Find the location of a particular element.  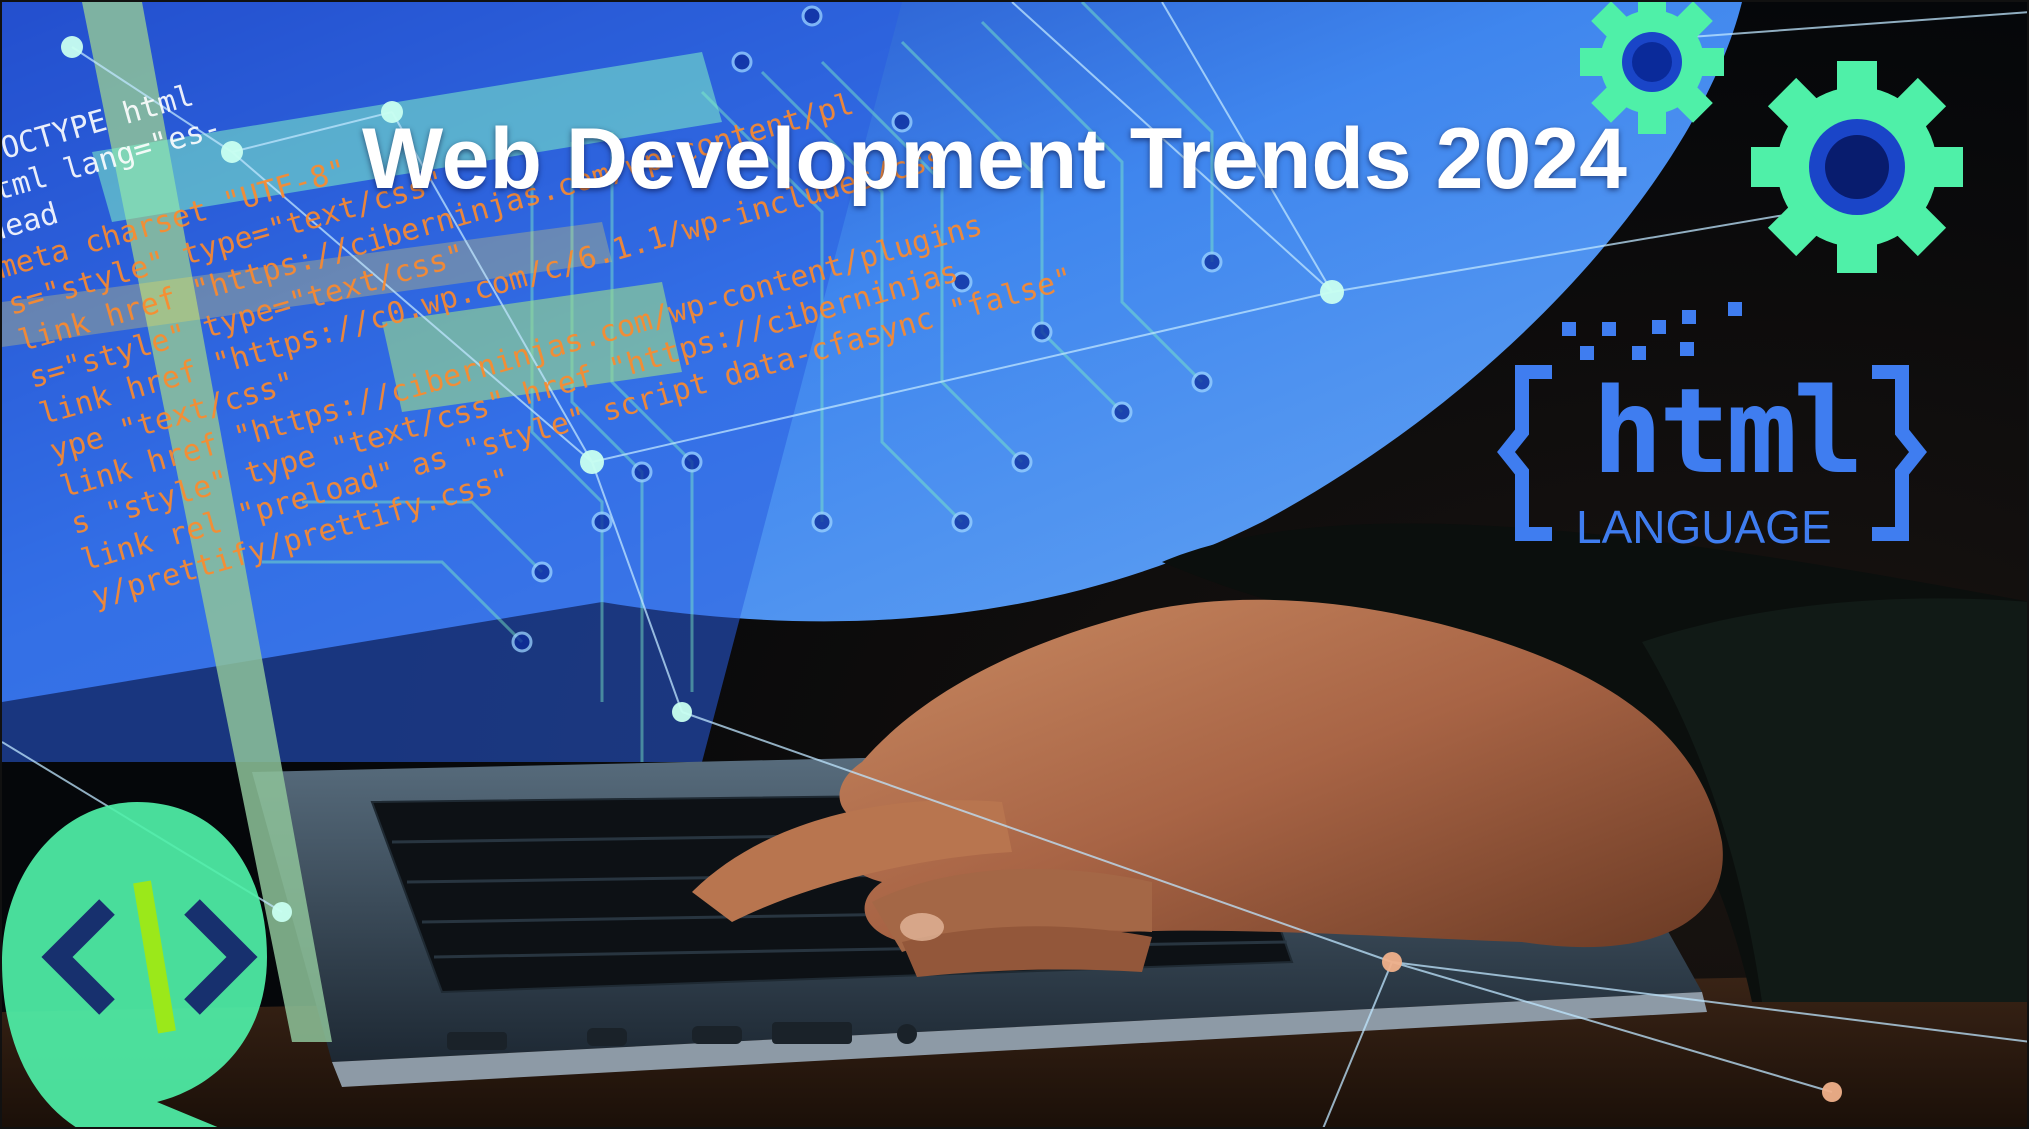

banner-title: Web Development Trends 2024 is located at coordinates (994, 159).